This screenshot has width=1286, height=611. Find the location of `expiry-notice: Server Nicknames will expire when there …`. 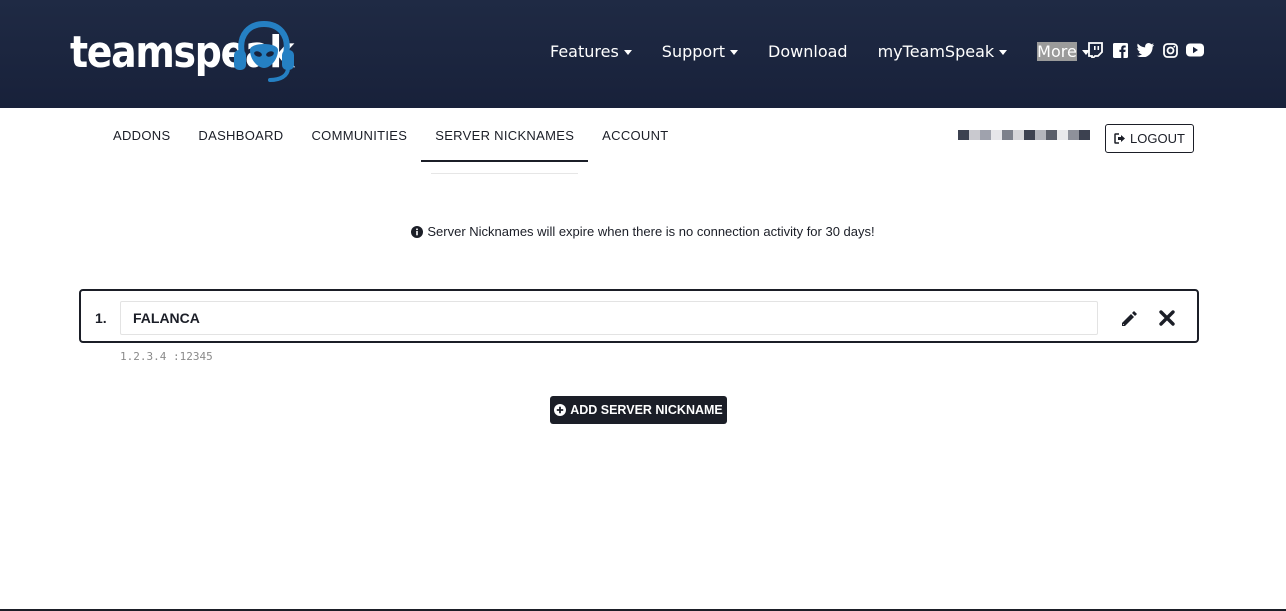

expiry-notice: Server Nicknames will expire when there … is located at coordinates (643, 231).